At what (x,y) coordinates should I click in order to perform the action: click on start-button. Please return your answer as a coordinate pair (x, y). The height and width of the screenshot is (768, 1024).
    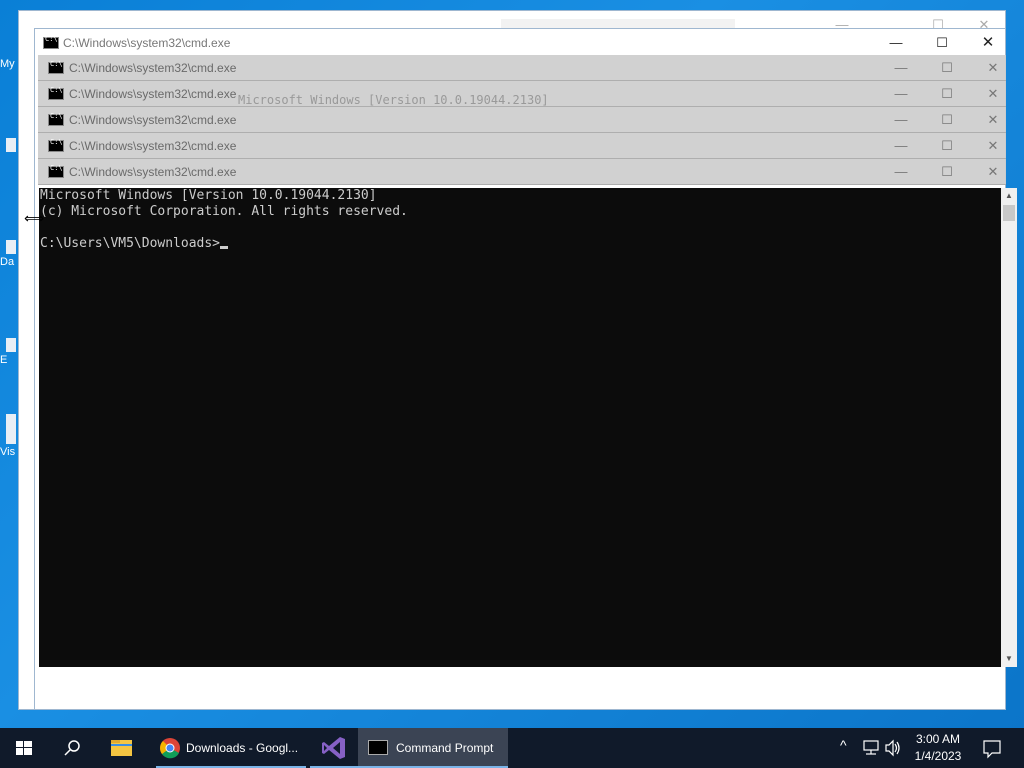
    Looking at the image, I should click on (24, 748).